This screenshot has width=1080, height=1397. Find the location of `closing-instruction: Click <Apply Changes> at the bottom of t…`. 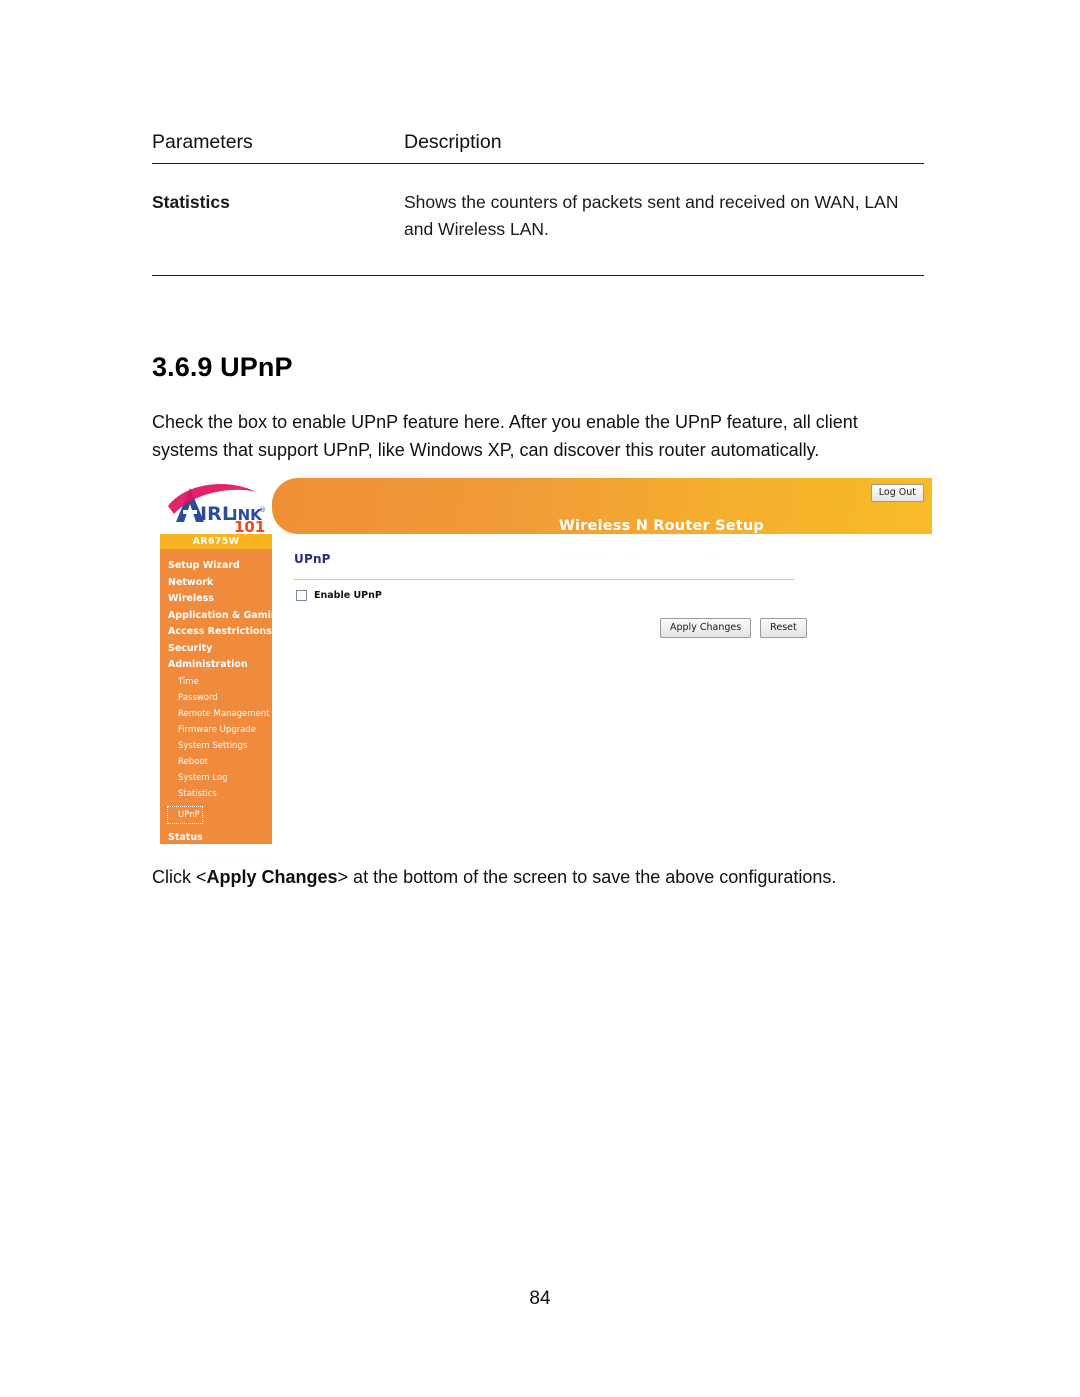

closing-instruction: Click <Apply Changes> at the bottom of t… is located at coordinates (547, 877).